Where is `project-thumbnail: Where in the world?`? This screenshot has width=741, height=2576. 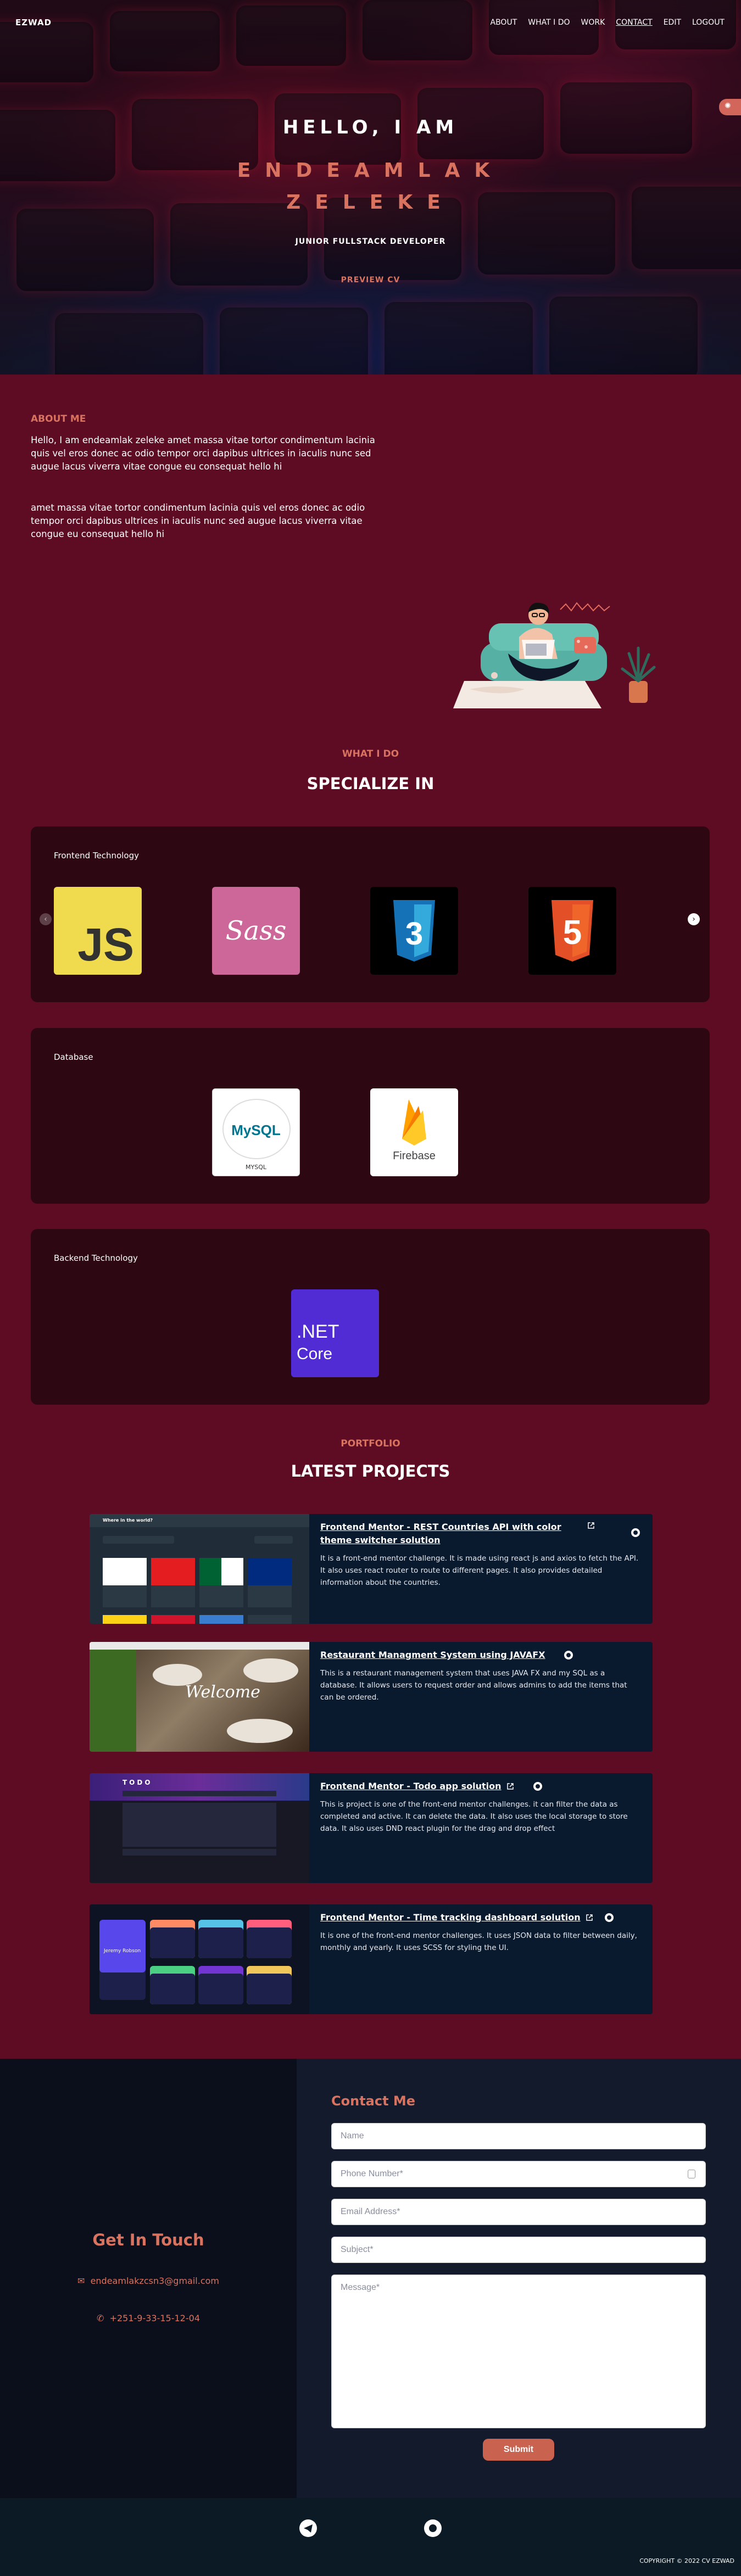 project-thumbnail: Where in the world? is located at coordinates (199, 1569).